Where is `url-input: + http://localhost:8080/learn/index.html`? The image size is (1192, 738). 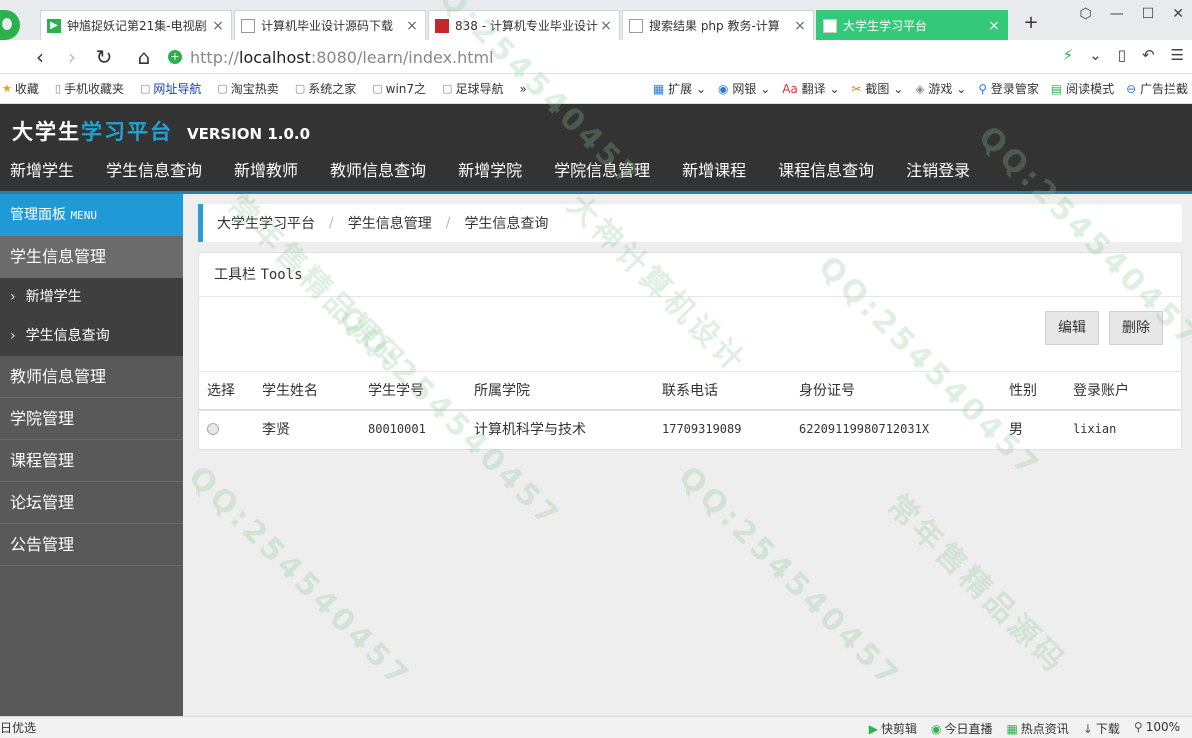
url-input: + http://localhost:8080/learn/index.html is located at coordinates (583, 57).